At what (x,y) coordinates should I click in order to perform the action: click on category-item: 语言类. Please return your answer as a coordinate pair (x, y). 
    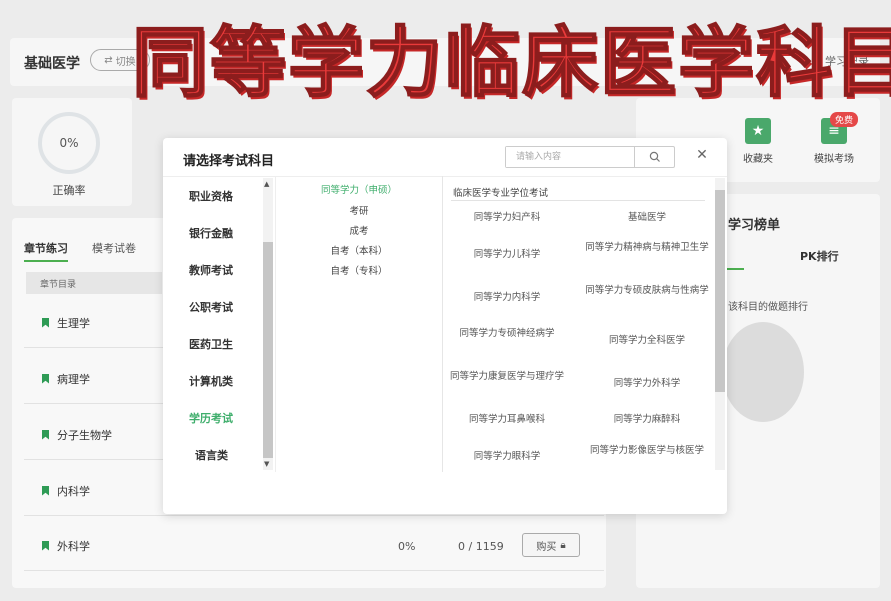
    Looking at the image, I should click on (211, 455).